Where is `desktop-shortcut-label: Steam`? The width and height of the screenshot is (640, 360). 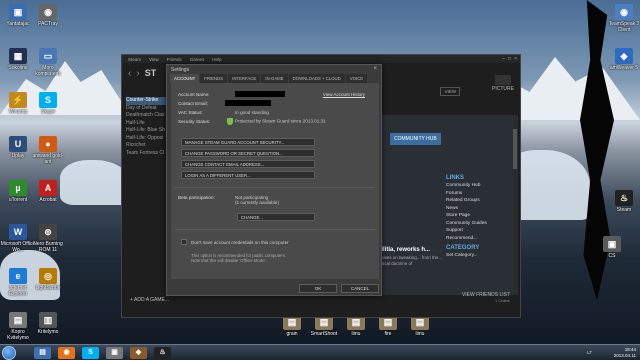 desktop-shortcut-label: Steam is located at coordinates (624, 210).